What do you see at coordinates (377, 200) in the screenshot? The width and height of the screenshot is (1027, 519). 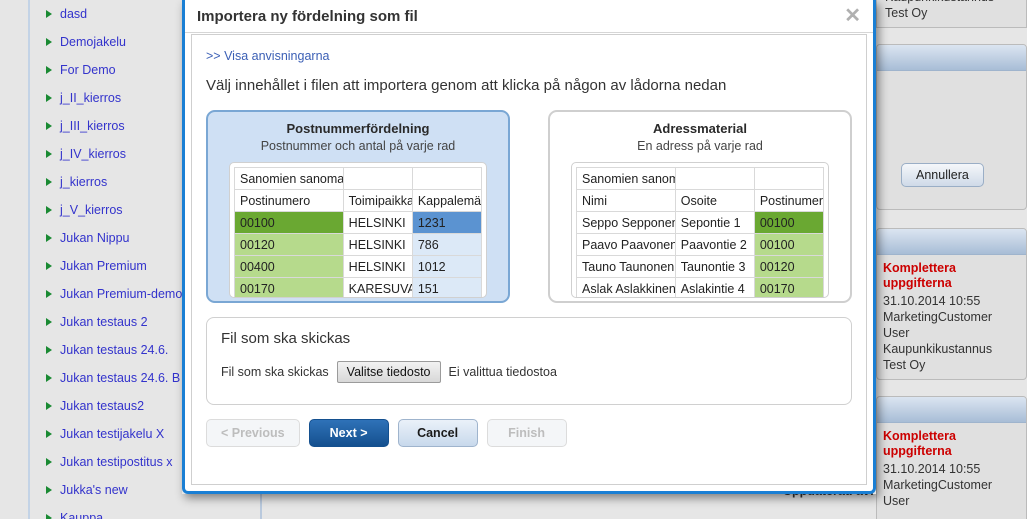 I see `table-column-header: Toimipaikka` at bounding box center [377, 200].